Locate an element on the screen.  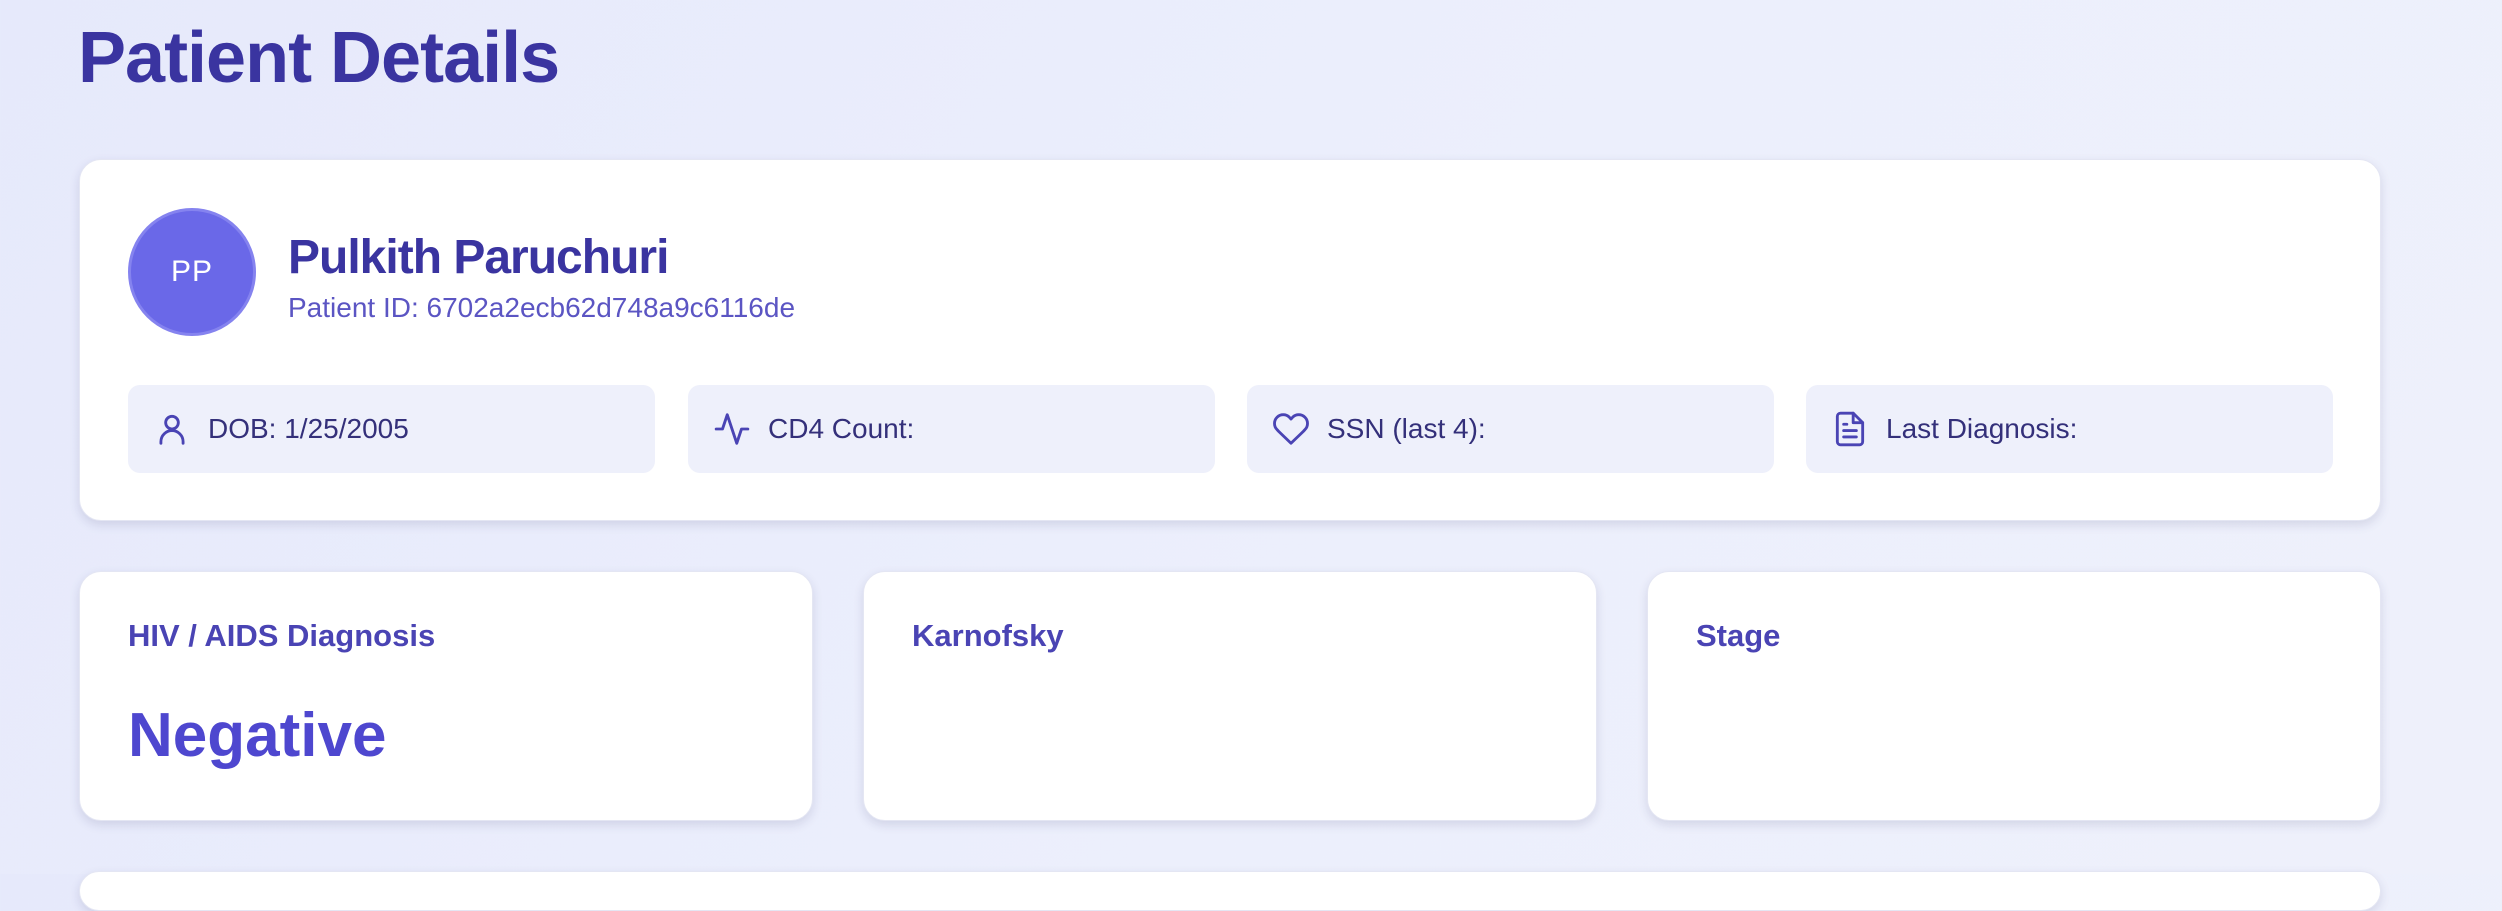
page-title: Patient Details is located at coordinates (319, 58).